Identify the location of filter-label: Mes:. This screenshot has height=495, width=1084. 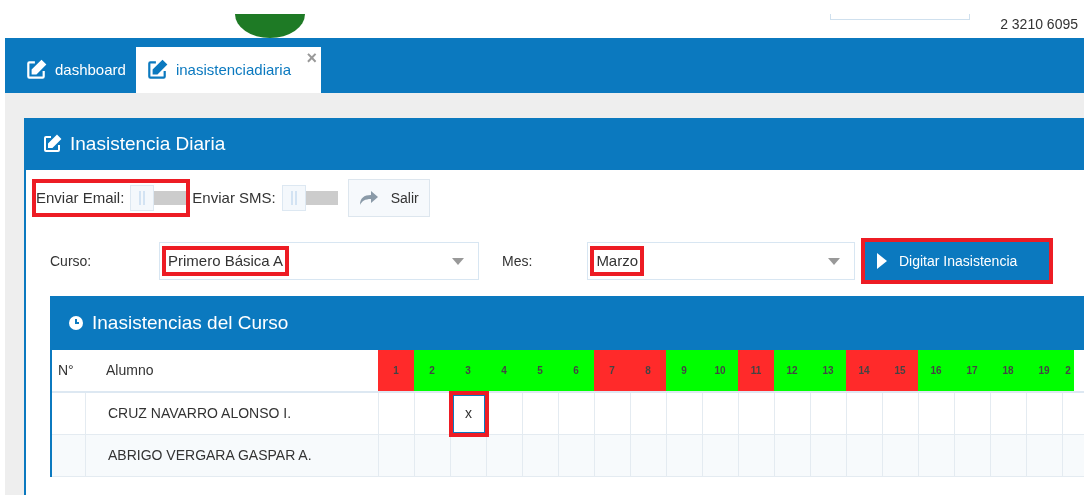
(518, 261).